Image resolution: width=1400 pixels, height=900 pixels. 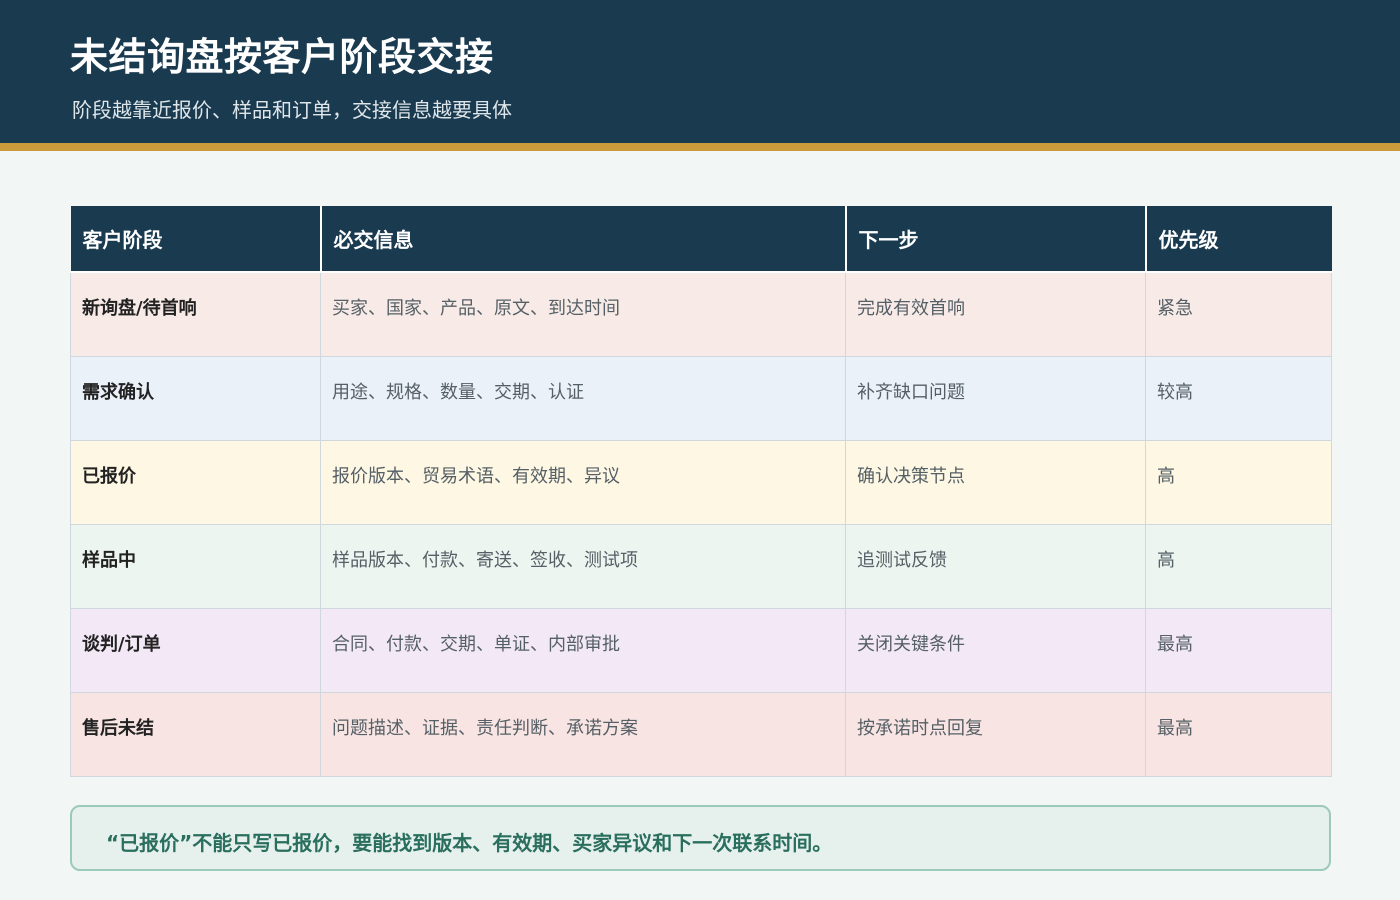 I want to click on table-row: 谈判/订单 合同、付款、交期、单证、内部审批 关闭关键条件 最高, so click(x=701, y=650).